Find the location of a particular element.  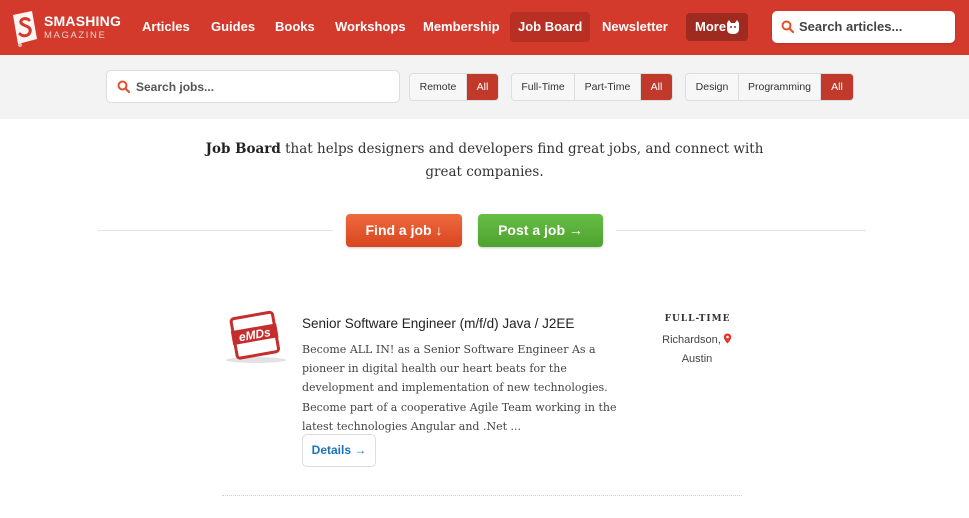

filter-design-button: Design is located at coordinates (712, 87).